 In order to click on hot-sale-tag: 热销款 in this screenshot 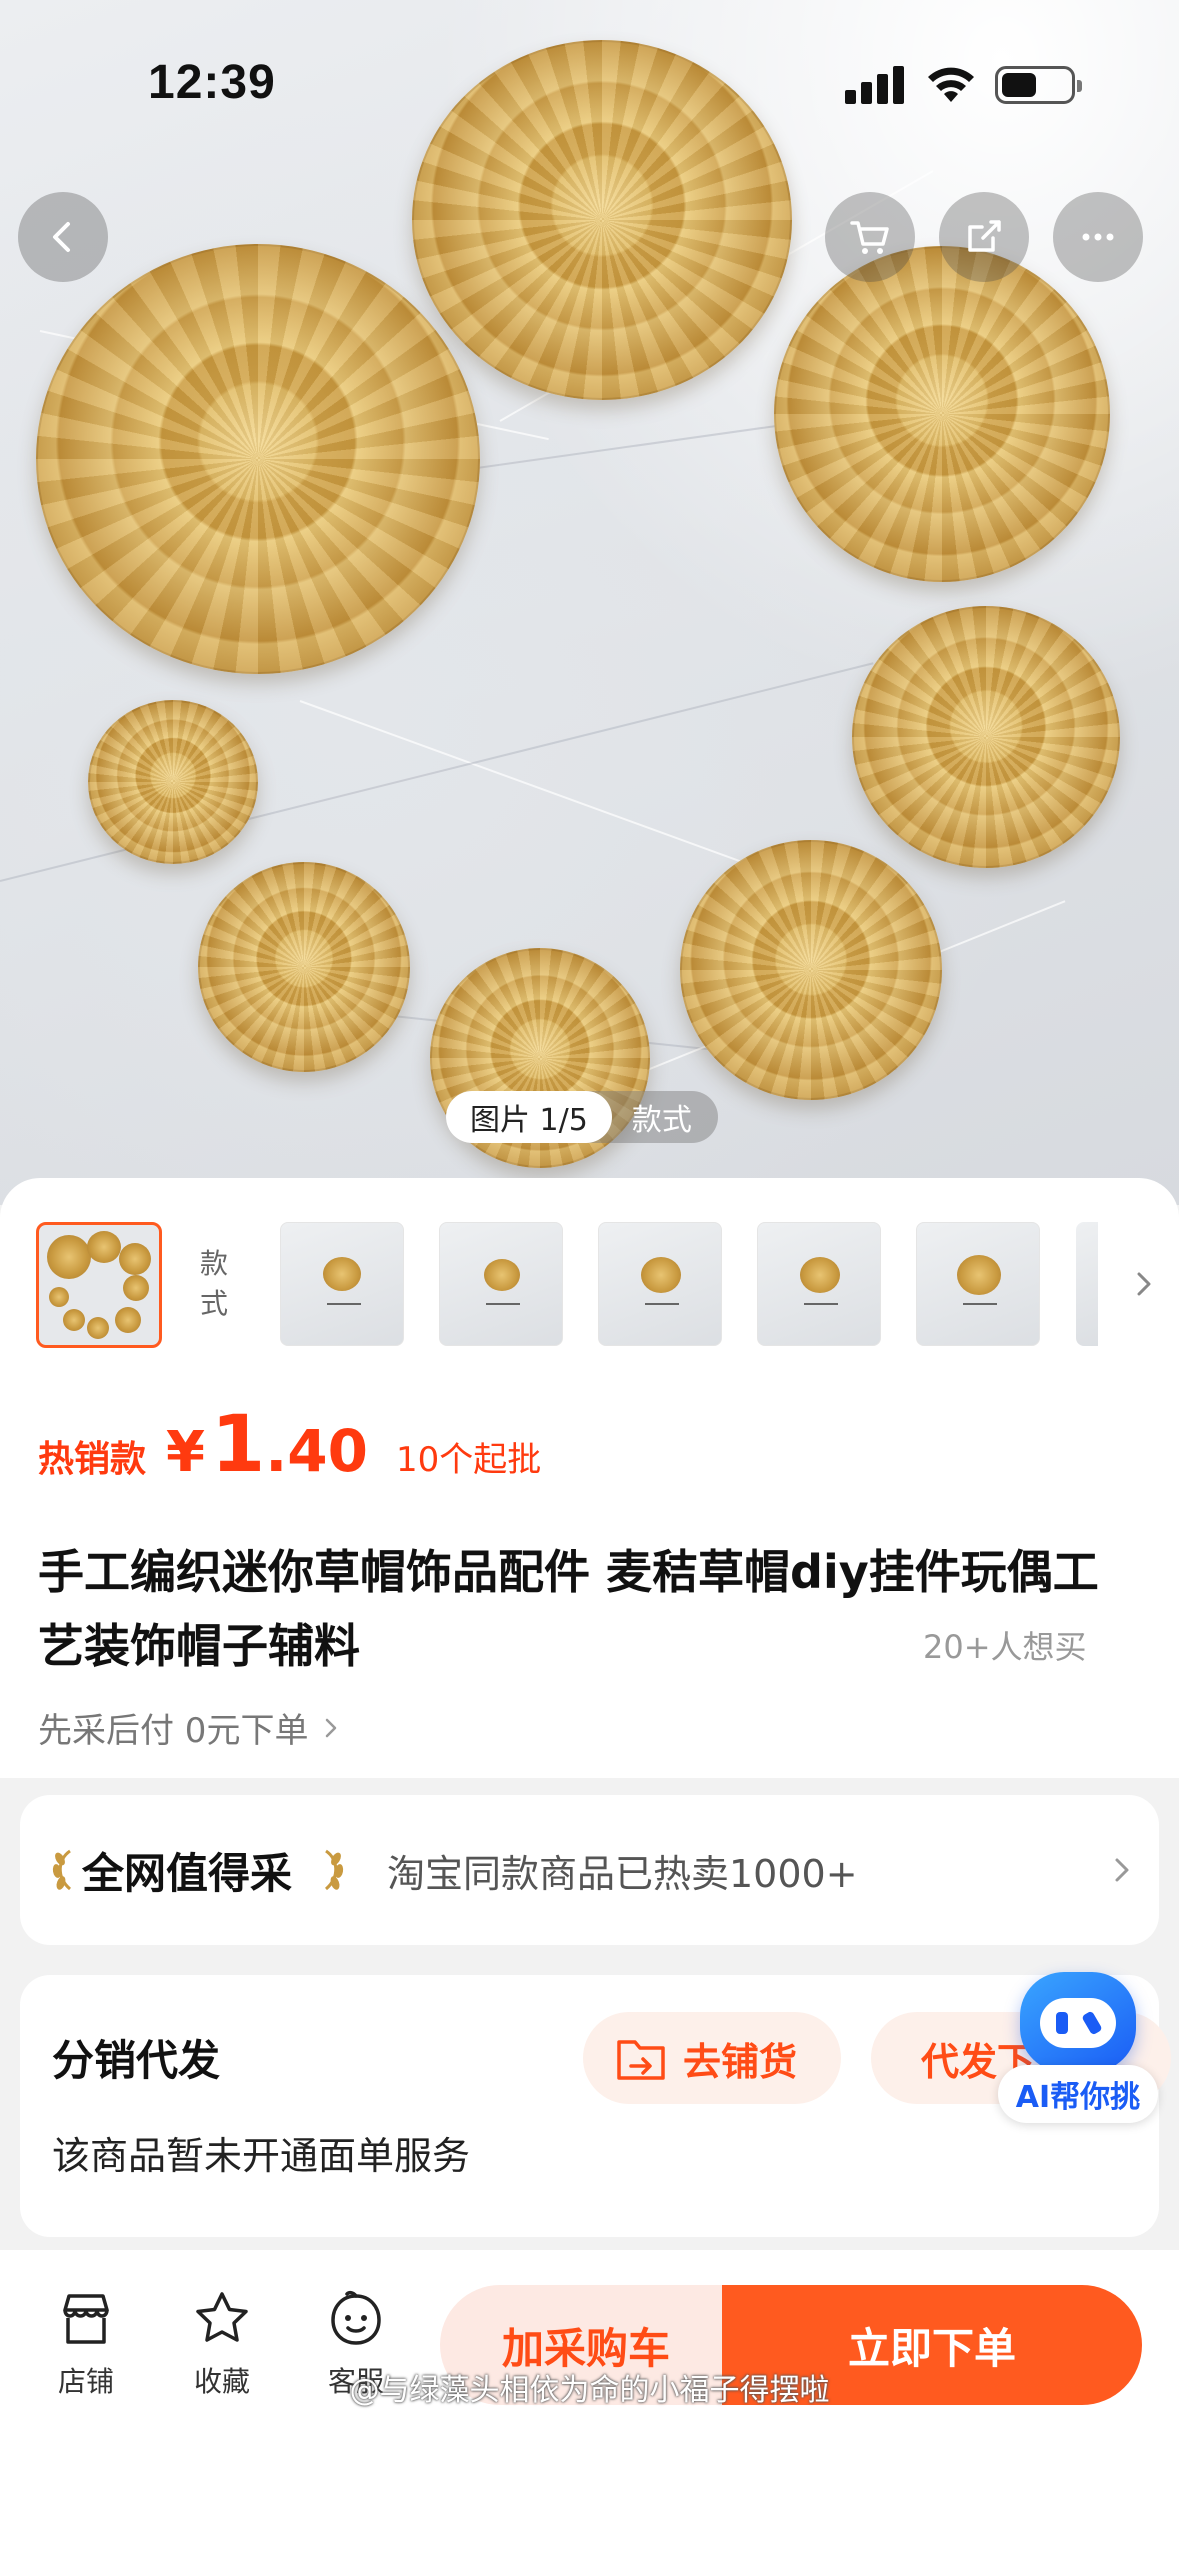, I will do `click(92, 1459)`.